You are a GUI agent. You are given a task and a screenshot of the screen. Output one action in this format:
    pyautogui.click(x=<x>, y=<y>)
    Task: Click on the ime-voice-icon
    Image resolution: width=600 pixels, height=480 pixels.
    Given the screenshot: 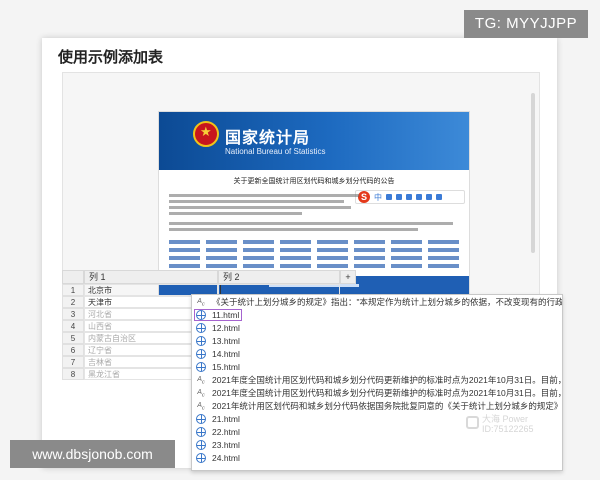 What is the action you would take?
    pyautogui.click(x=409, y=197)
    